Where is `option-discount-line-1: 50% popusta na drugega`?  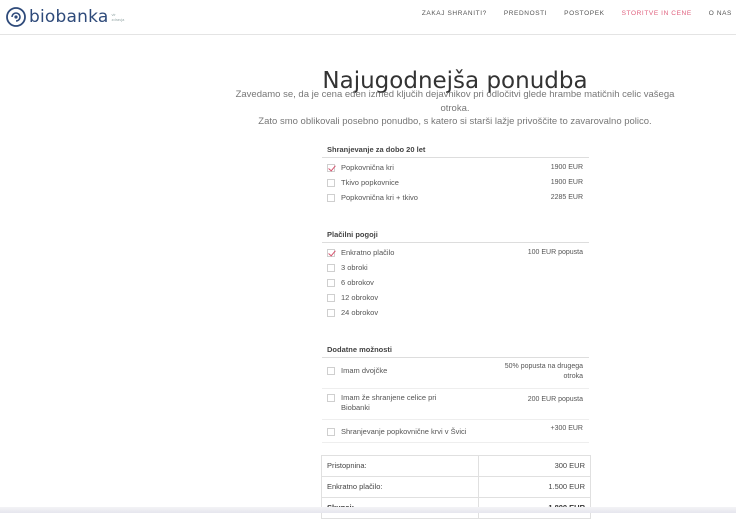 option-discount-line-1: 50% popusta na drugega is located at coordinates (543, 366).